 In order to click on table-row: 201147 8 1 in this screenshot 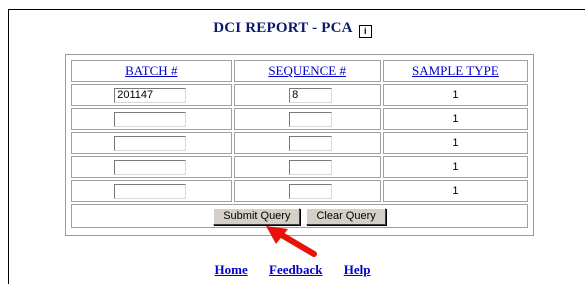, I will do `click(299, 95)`.